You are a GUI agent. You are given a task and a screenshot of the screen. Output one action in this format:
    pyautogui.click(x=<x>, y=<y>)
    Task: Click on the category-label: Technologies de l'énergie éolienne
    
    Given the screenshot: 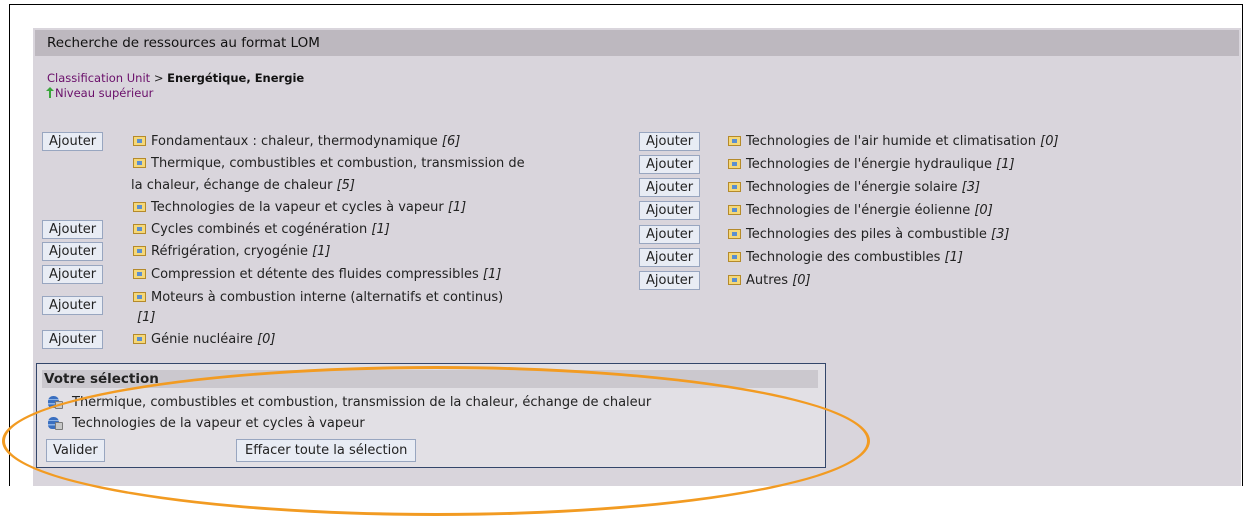 What is the action you would take?
    pyautogui.click(x=858, y=210)
    